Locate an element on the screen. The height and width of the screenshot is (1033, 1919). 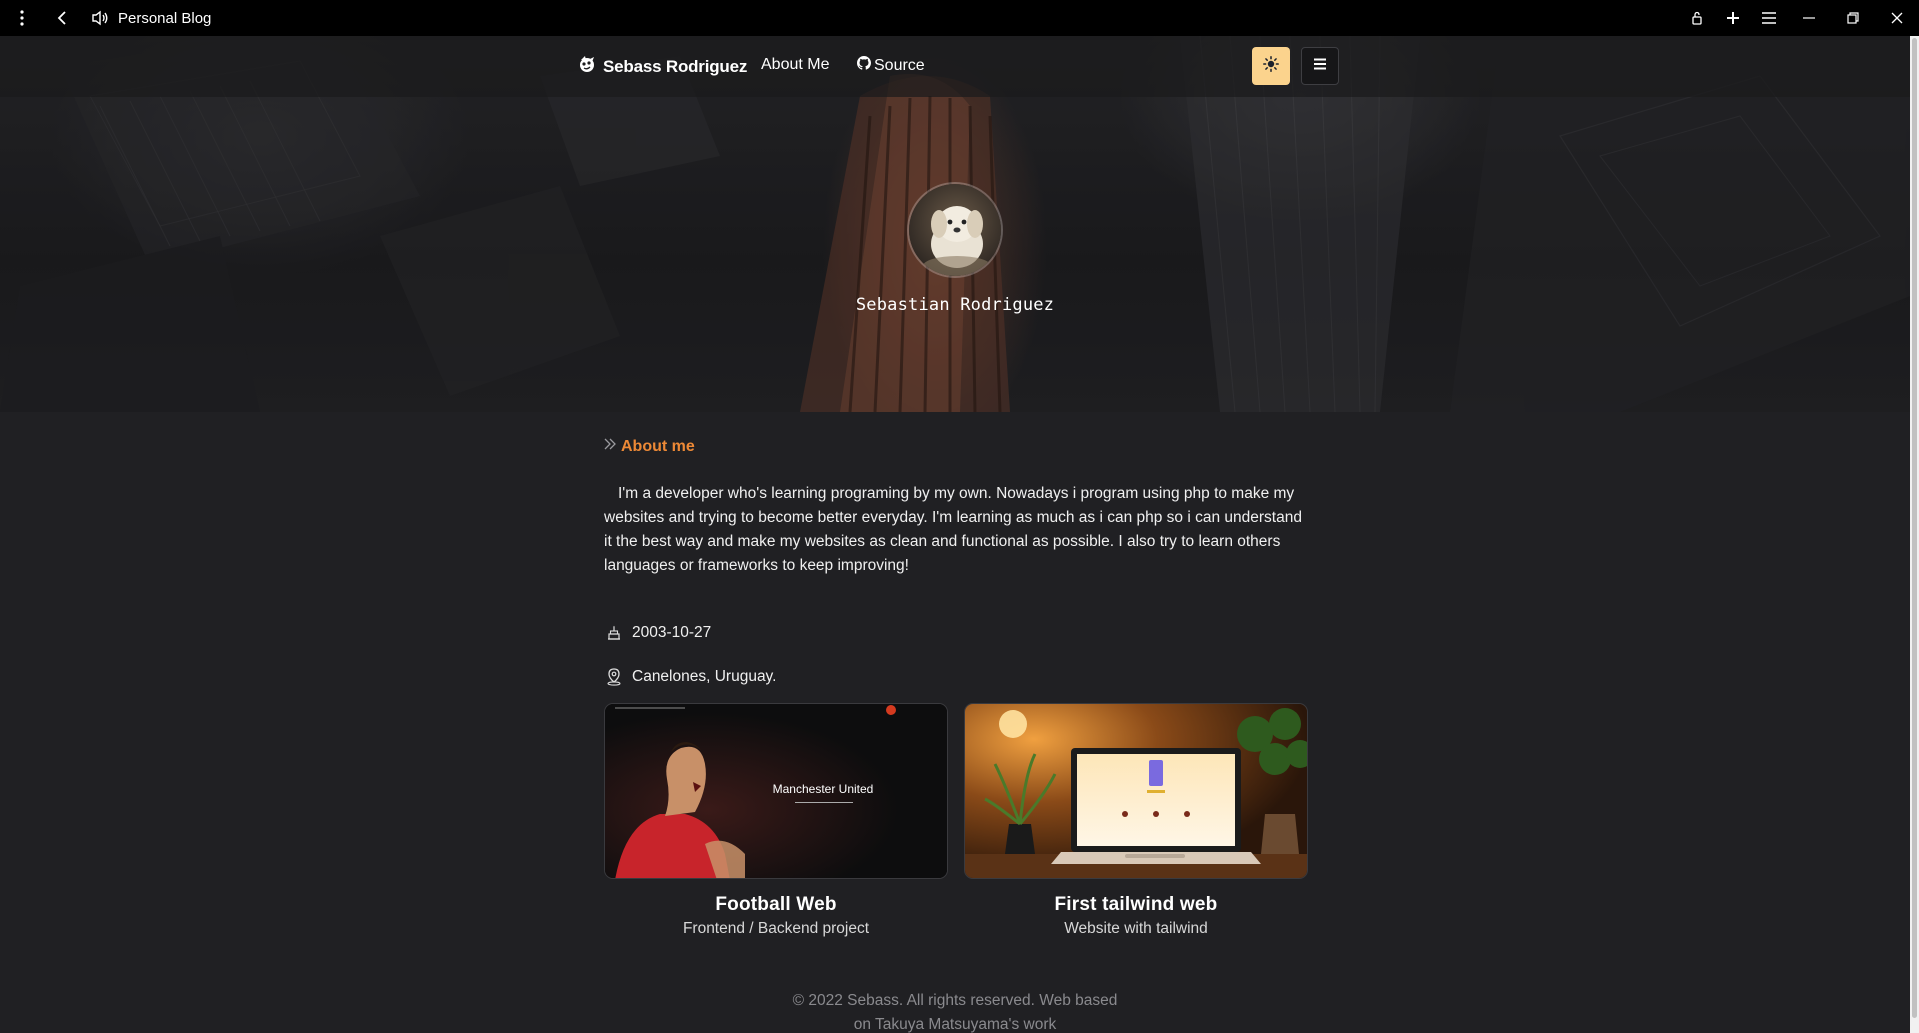
avatar is located at coordinates (955, 230).